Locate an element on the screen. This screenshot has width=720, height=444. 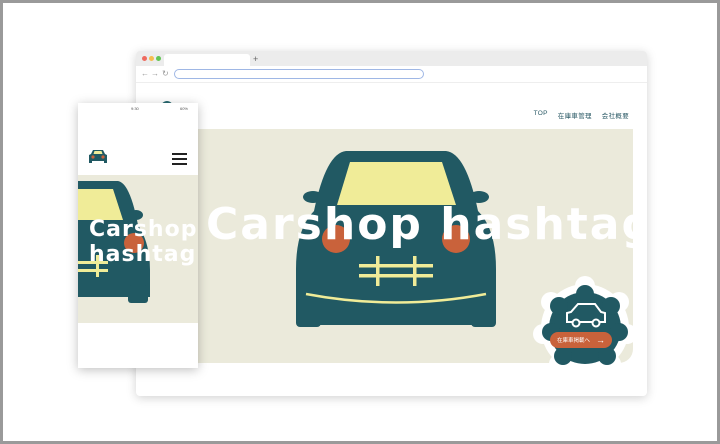
close-window-dot is located at coordinates (144, 58).